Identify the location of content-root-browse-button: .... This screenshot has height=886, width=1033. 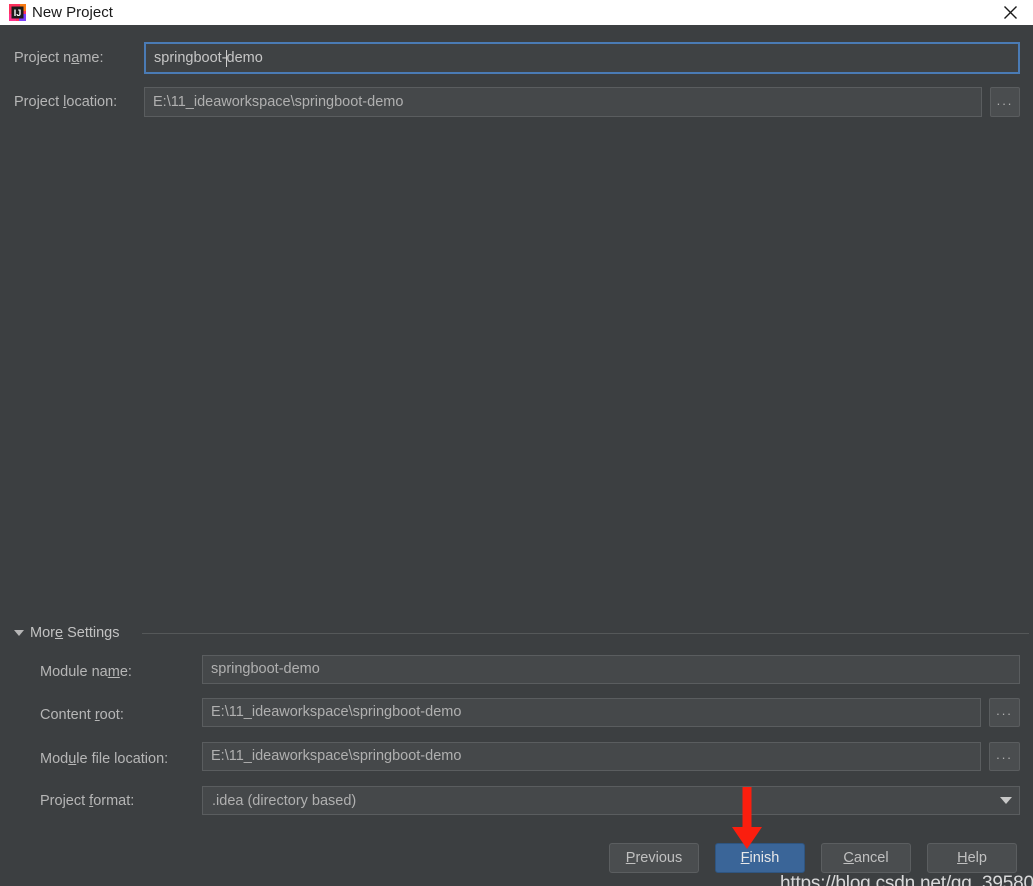
(1004, 712).